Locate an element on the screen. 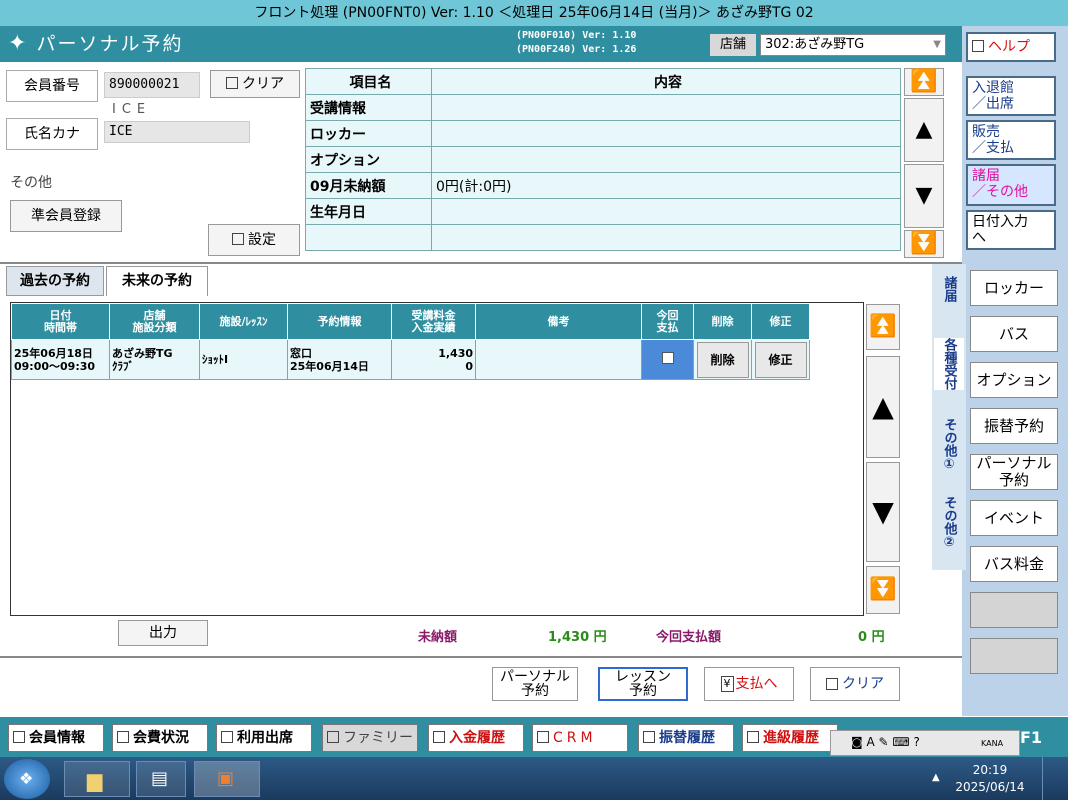 This screenshot has height=800, width=1068. personal-label-1: パーソナル is located at coordinates (535, 677).